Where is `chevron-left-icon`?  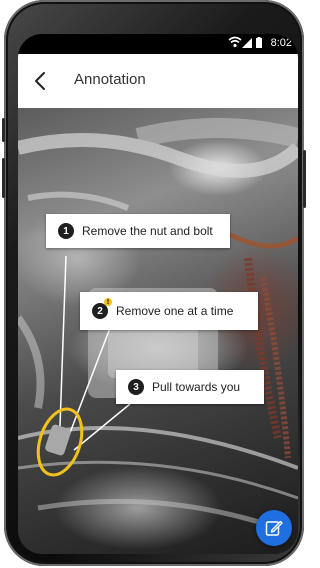
chevron-left-icon is located at coordinates (40, 81).